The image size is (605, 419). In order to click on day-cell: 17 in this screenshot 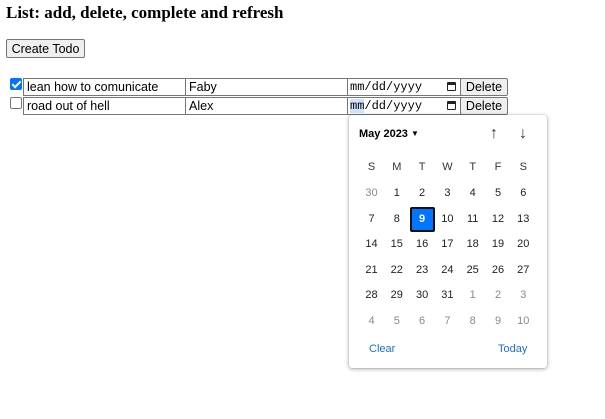, I will do `click(447, 244)`.